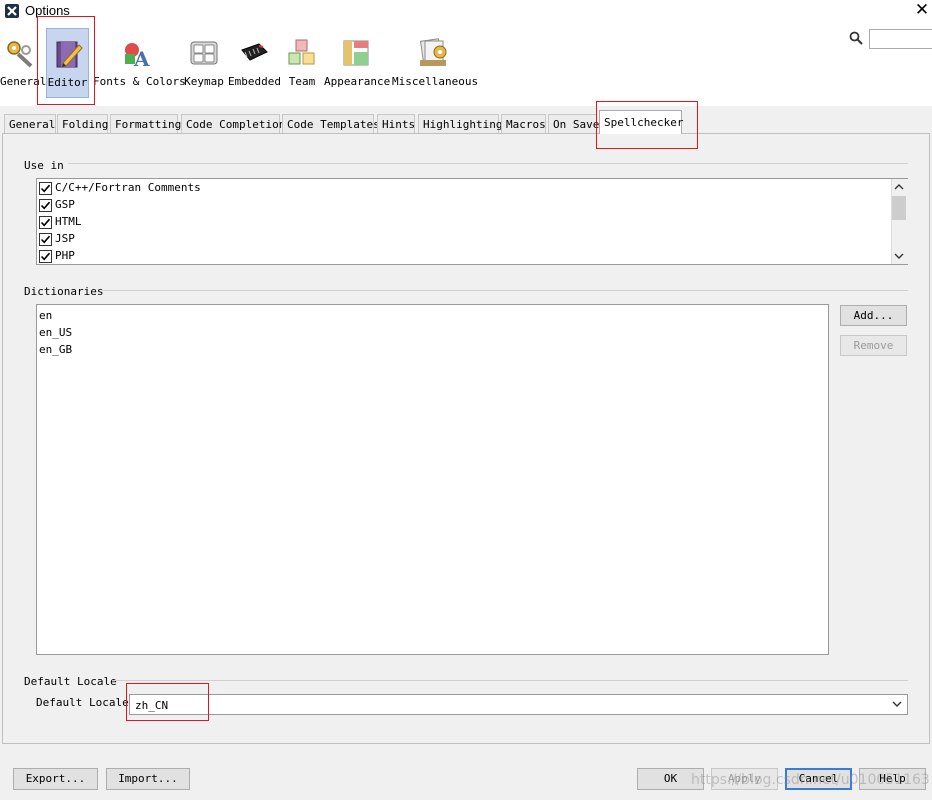  I want to click on category-appearance: Appearance, so click(357, 63).